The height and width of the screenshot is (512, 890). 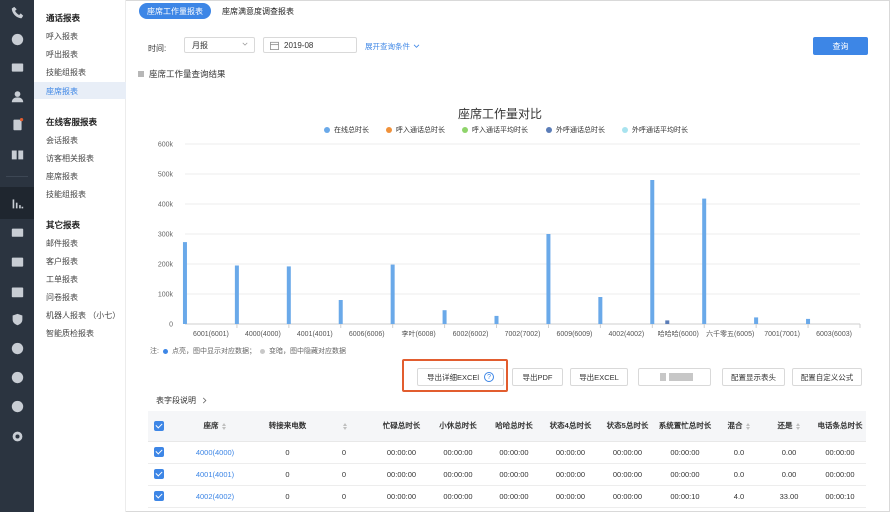 What do you see at coordinates (495, 130) in the screenshot?
I see `legend-item: 呼入通话平均时长` at bounding box center [495, 130].